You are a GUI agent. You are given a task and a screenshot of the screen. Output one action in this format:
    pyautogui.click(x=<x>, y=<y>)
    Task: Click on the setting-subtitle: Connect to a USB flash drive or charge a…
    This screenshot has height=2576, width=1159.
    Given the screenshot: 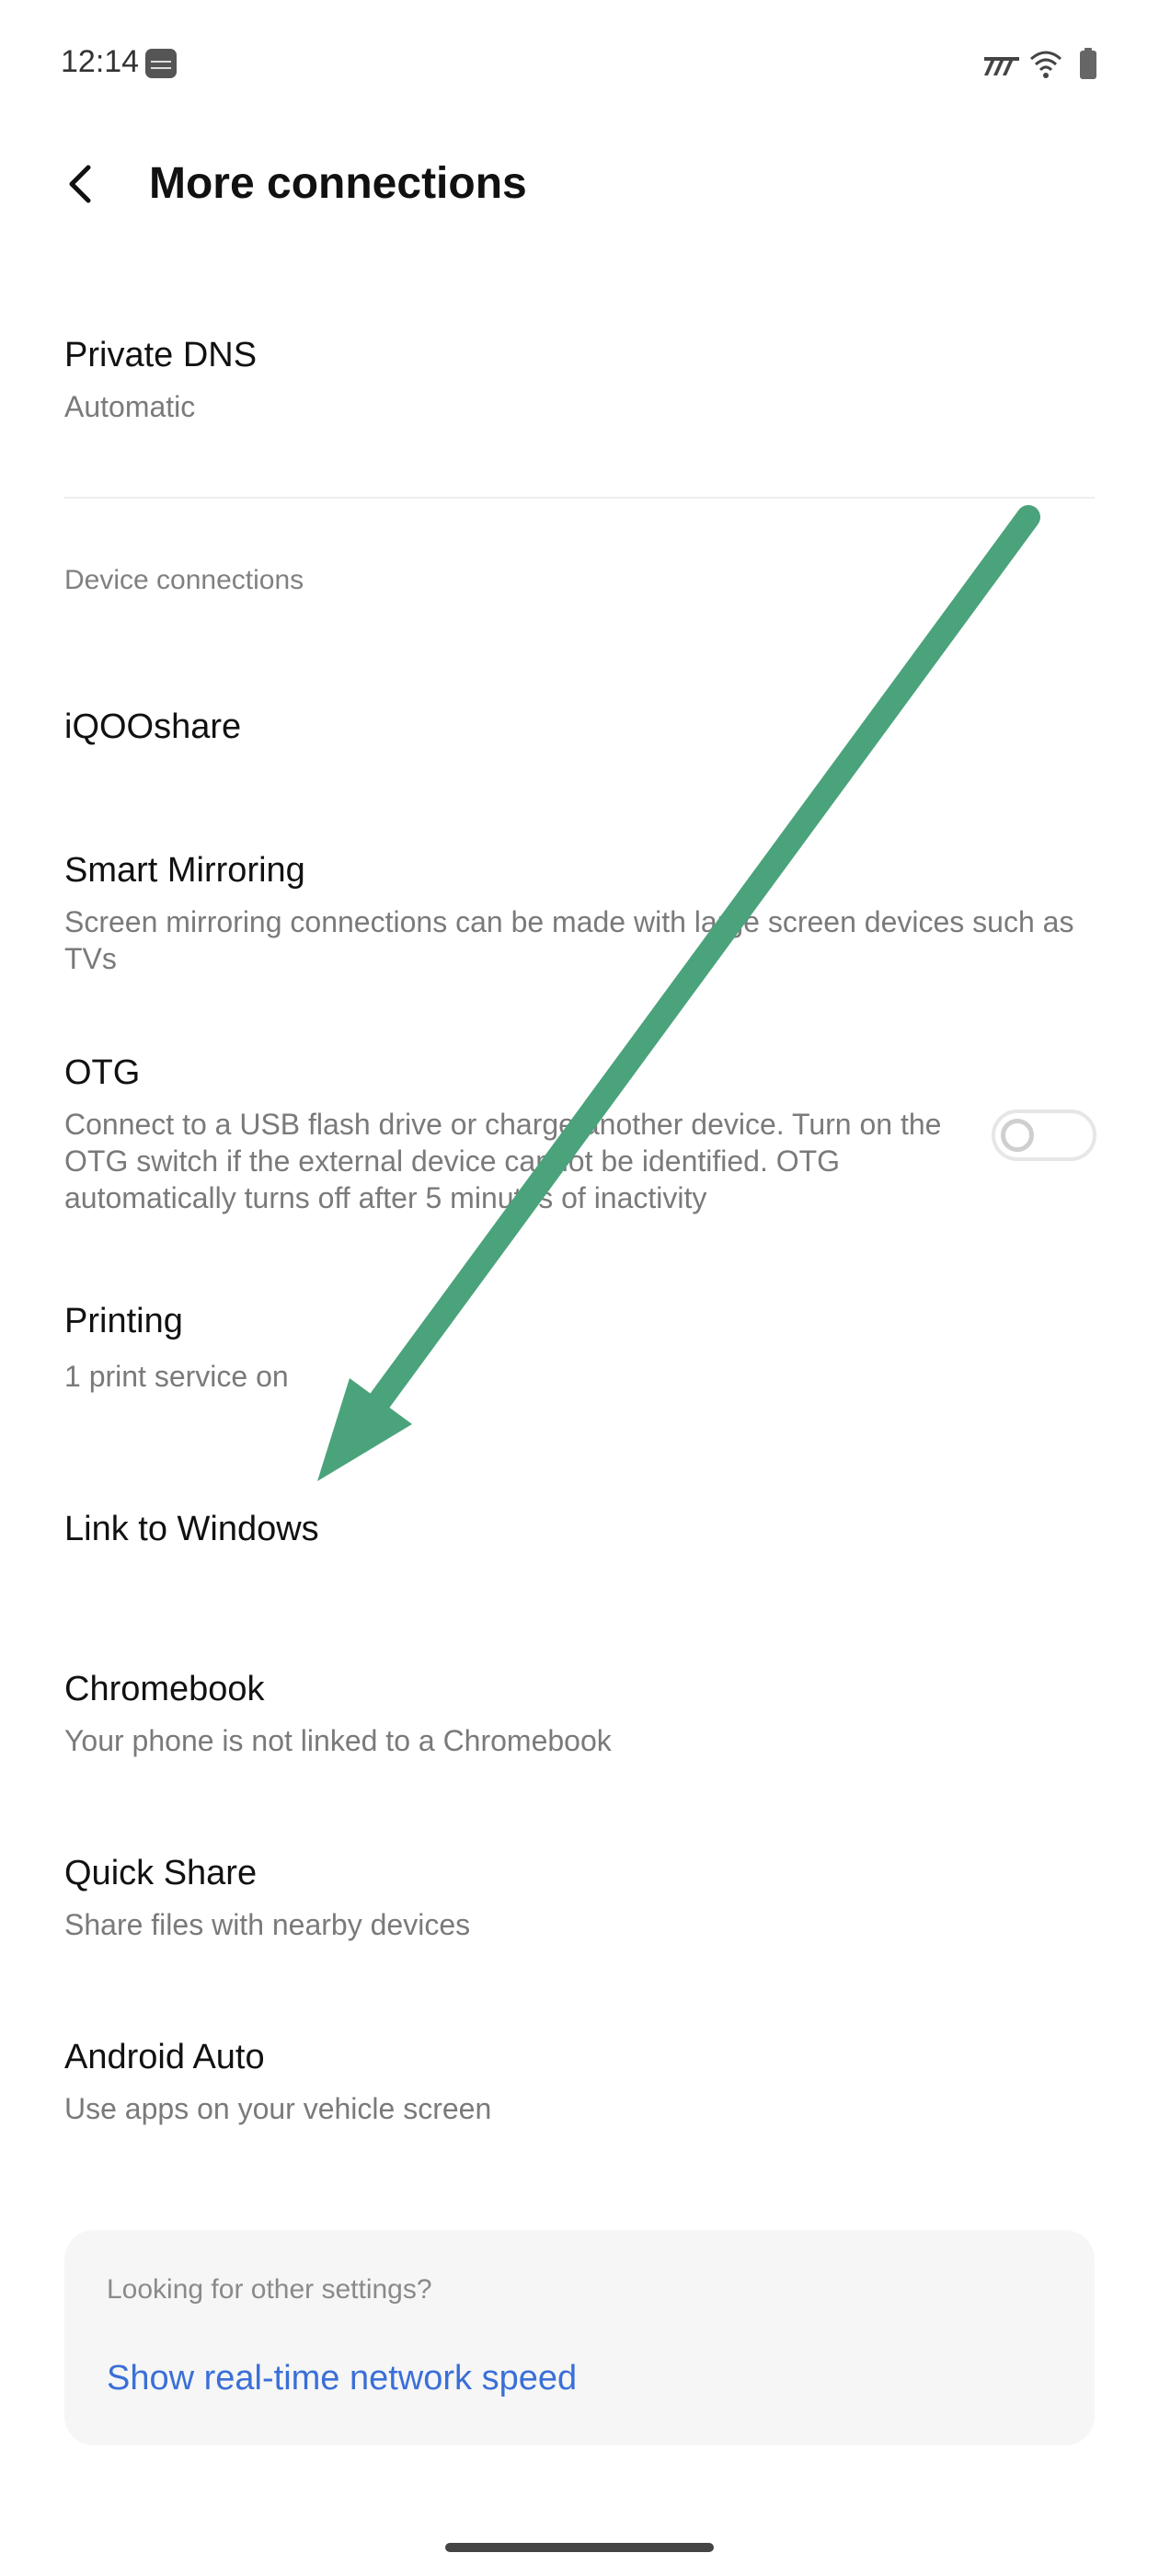 What is the action you would take?
    pyautogui.click(x=503, y=1161)
    